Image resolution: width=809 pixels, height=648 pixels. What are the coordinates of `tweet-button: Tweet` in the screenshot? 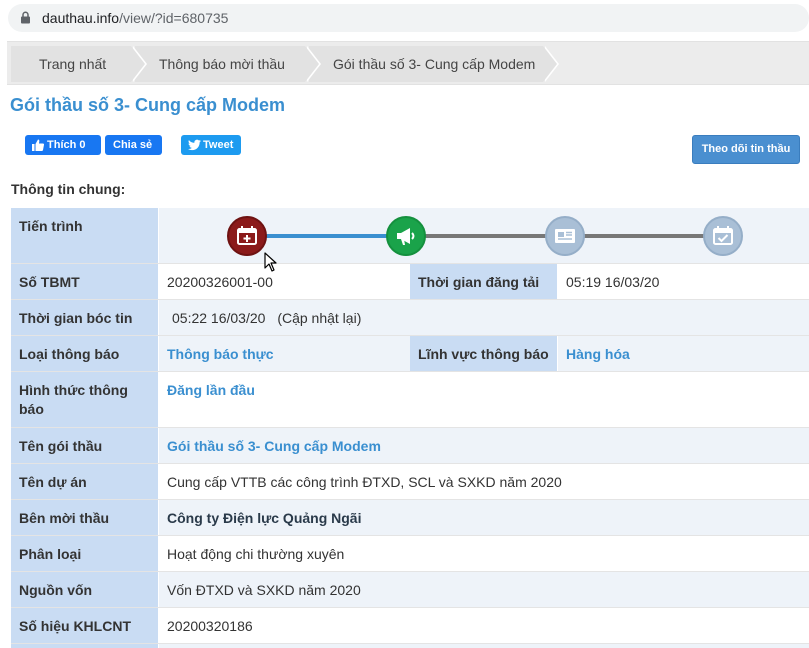 It's located at (211, 145).